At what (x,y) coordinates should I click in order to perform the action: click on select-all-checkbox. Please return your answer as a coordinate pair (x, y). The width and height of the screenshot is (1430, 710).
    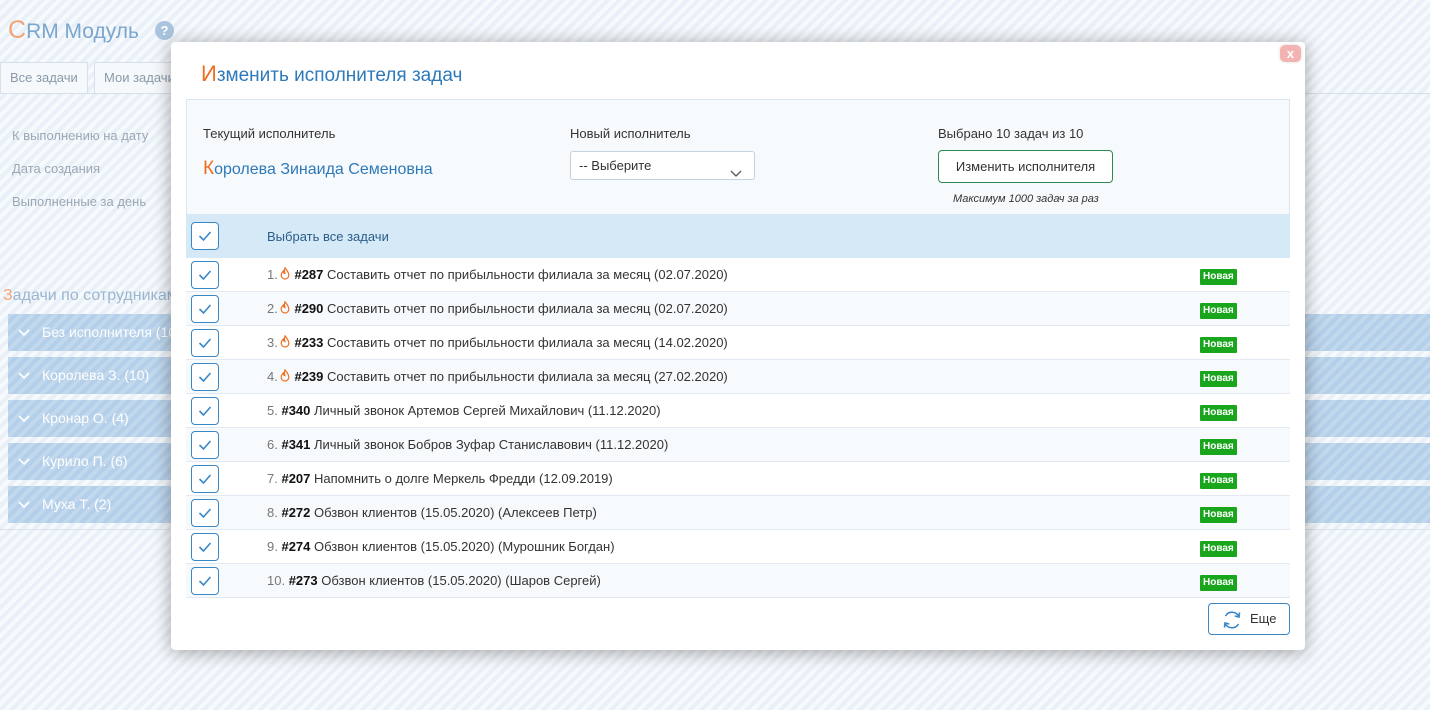
    Looking at the image, I should click on (205, 236).